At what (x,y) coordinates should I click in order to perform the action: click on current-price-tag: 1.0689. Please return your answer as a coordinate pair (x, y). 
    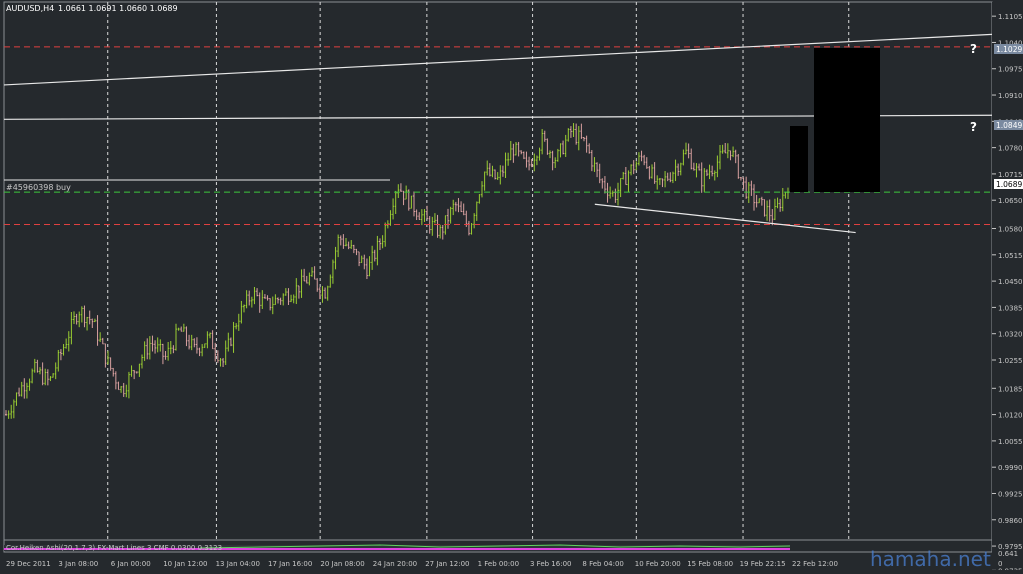
    Looking at the image, I should click on (1009, 184).